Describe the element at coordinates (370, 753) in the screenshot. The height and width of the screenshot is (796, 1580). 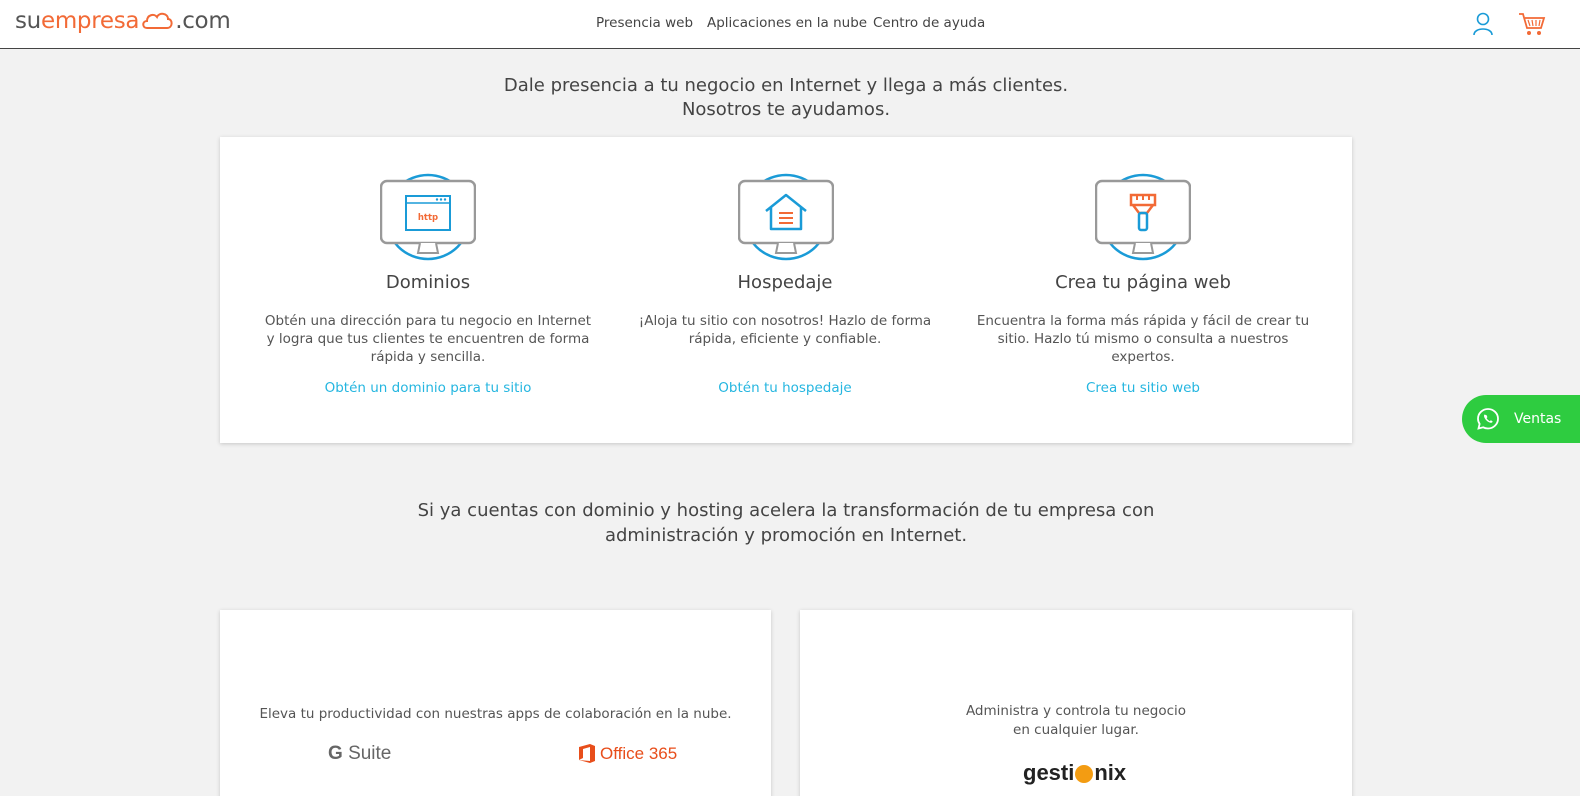
I see `gsuite-logo-text: Suite` at that location.